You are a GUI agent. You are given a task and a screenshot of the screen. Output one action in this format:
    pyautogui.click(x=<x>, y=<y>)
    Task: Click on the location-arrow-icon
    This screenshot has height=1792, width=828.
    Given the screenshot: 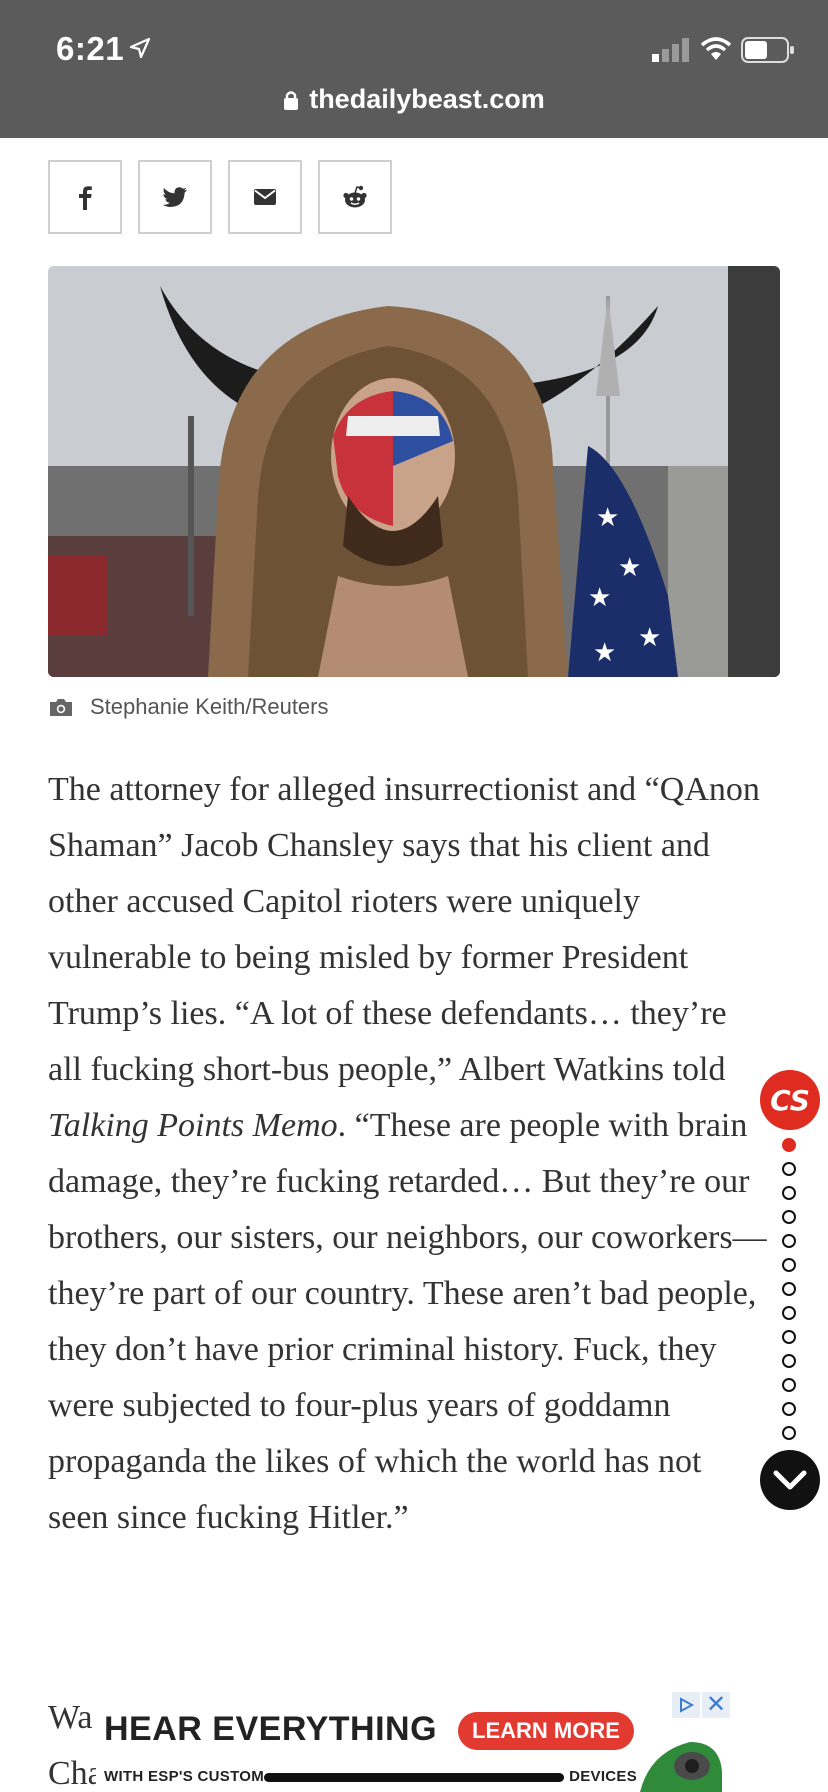 What is the action you would take?
    pyautogui.click(x=140, y=48)
    